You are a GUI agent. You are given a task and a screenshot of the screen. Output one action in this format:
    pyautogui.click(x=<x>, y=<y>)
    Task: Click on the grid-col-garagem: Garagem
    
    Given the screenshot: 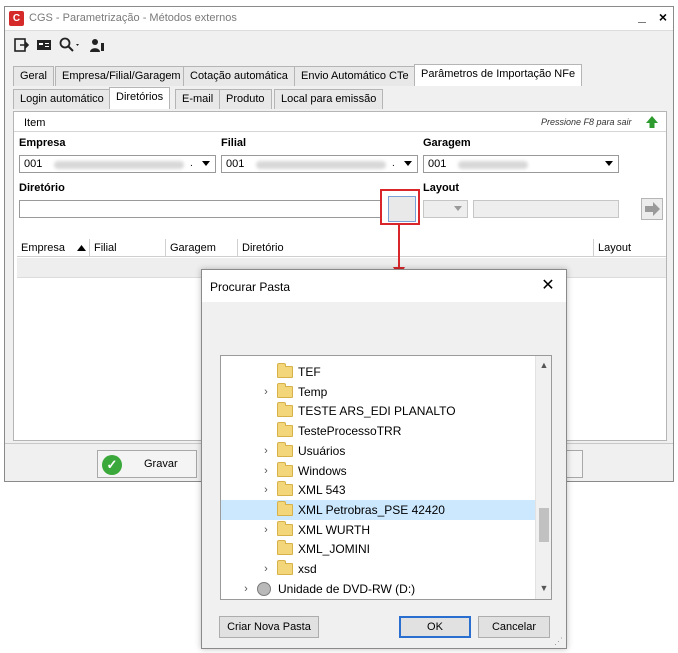 What is the action you would take?
    pyautogui.click(x=202, y=248)
    